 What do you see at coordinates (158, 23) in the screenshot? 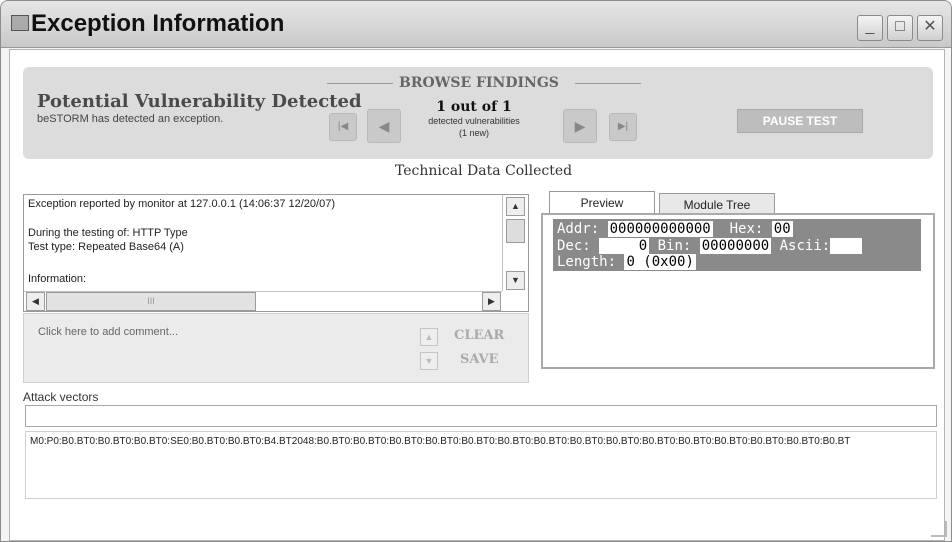
I see `window-title: Exception Information` at bounding box center [158, 23].